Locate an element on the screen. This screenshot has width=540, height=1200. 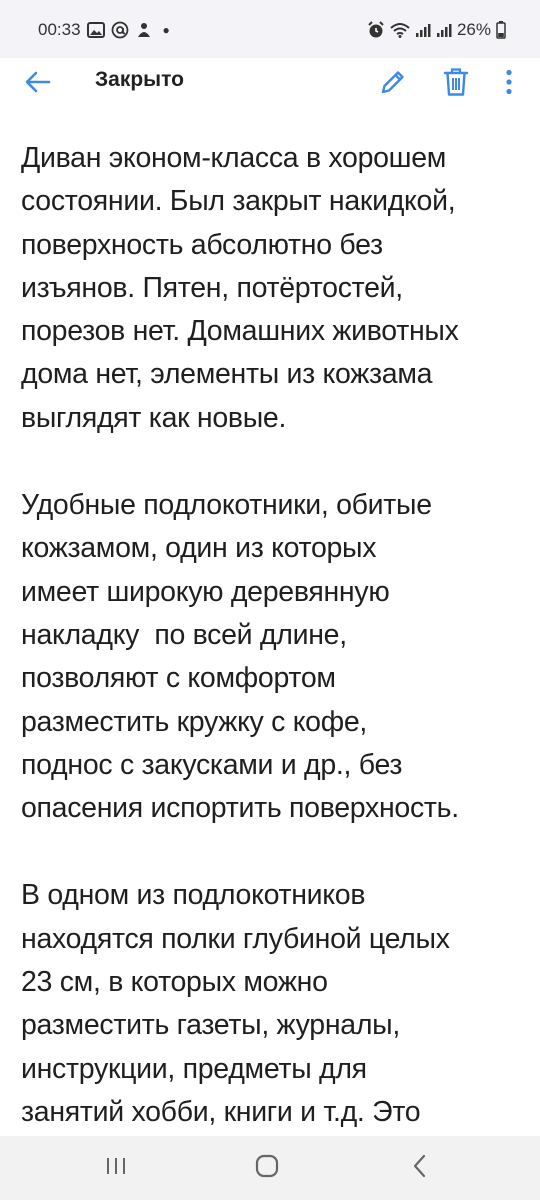
at-icon is located at coordinates (120, 30).